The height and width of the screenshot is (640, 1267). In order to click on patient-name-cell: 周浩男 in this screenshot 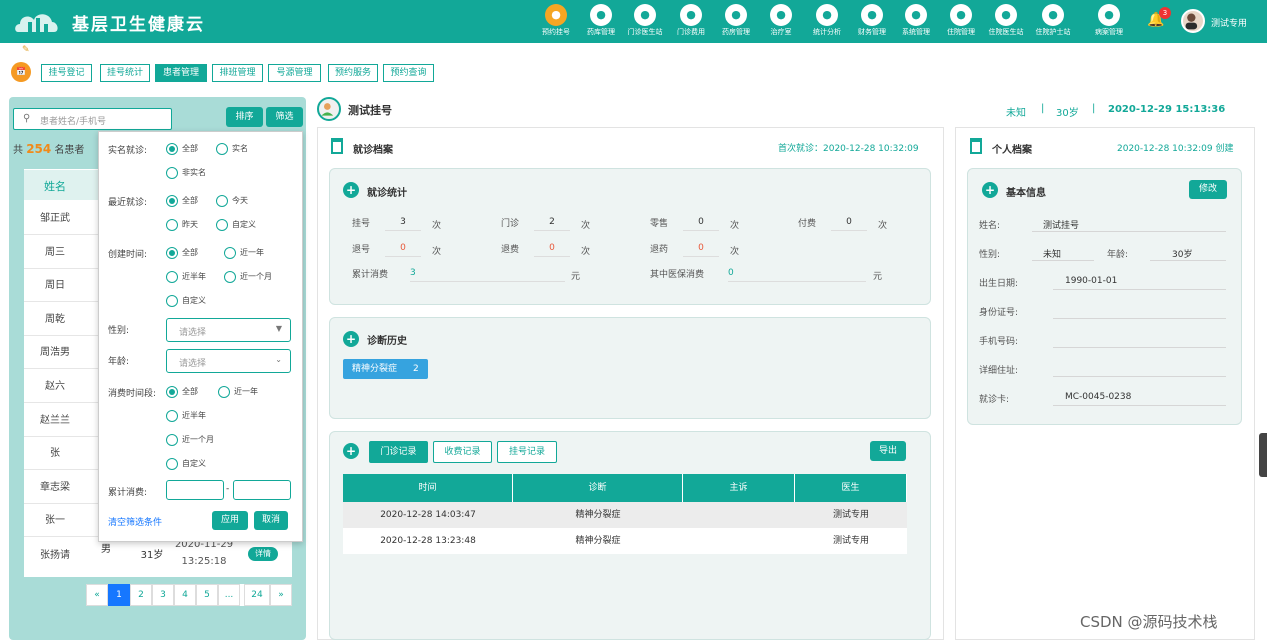, I will do `click(55, 350)`.